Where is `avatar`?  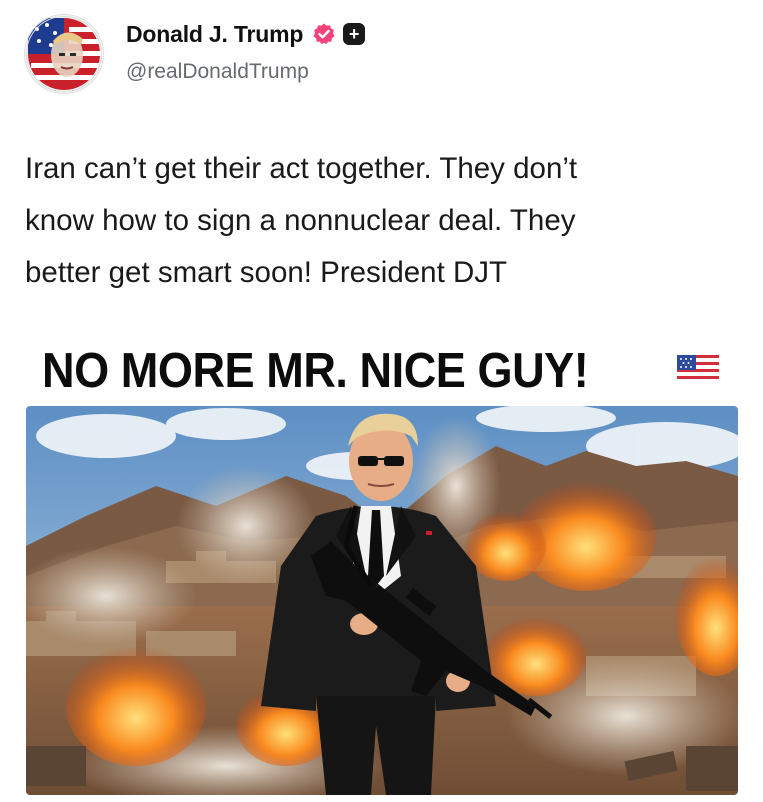 avatar is located at coordinates (64, 54).